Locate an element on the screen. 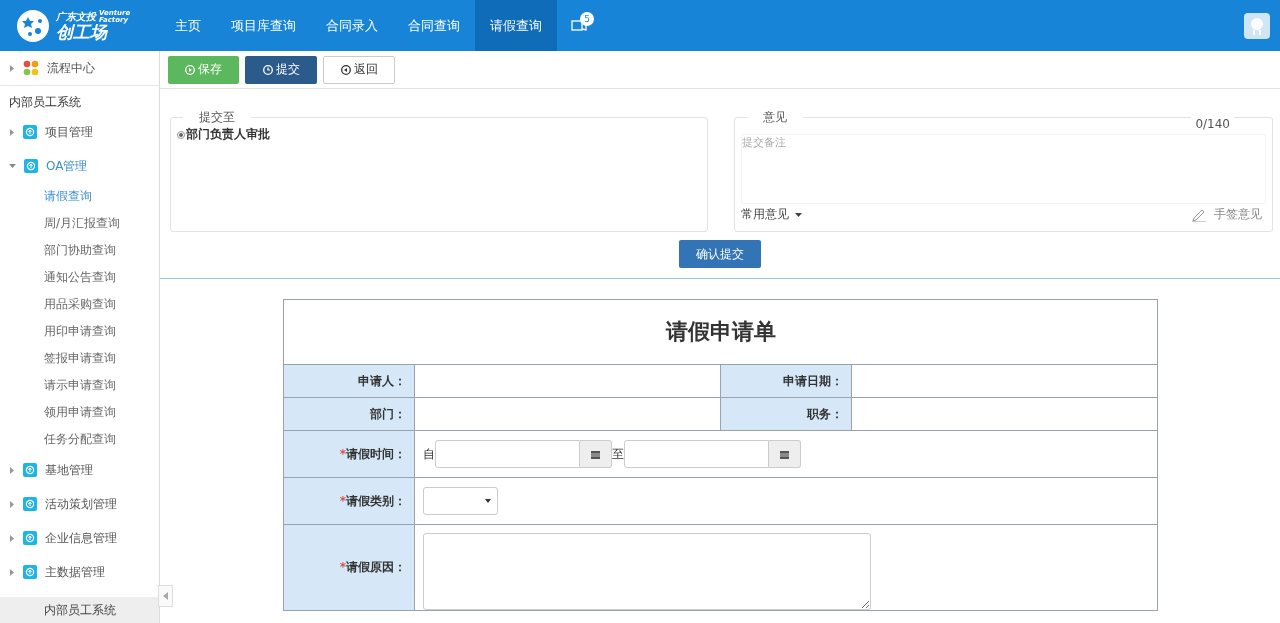 This screenshot has height=623, width=1280. process-icon is located at coordinates (31, 68).